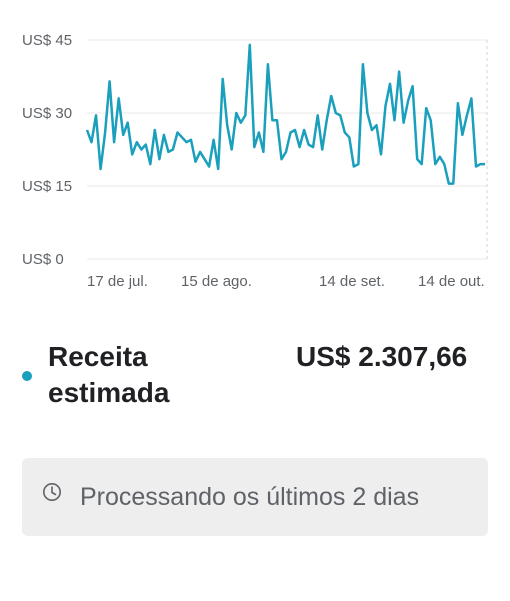 This screenshot has height=601, width=510. Describe the element at coordinates (286, 281) in the screenshot. I see `x-axis-labels: 17 de jul. 15 de ago. 14 de set. 14 de out.` at that location.